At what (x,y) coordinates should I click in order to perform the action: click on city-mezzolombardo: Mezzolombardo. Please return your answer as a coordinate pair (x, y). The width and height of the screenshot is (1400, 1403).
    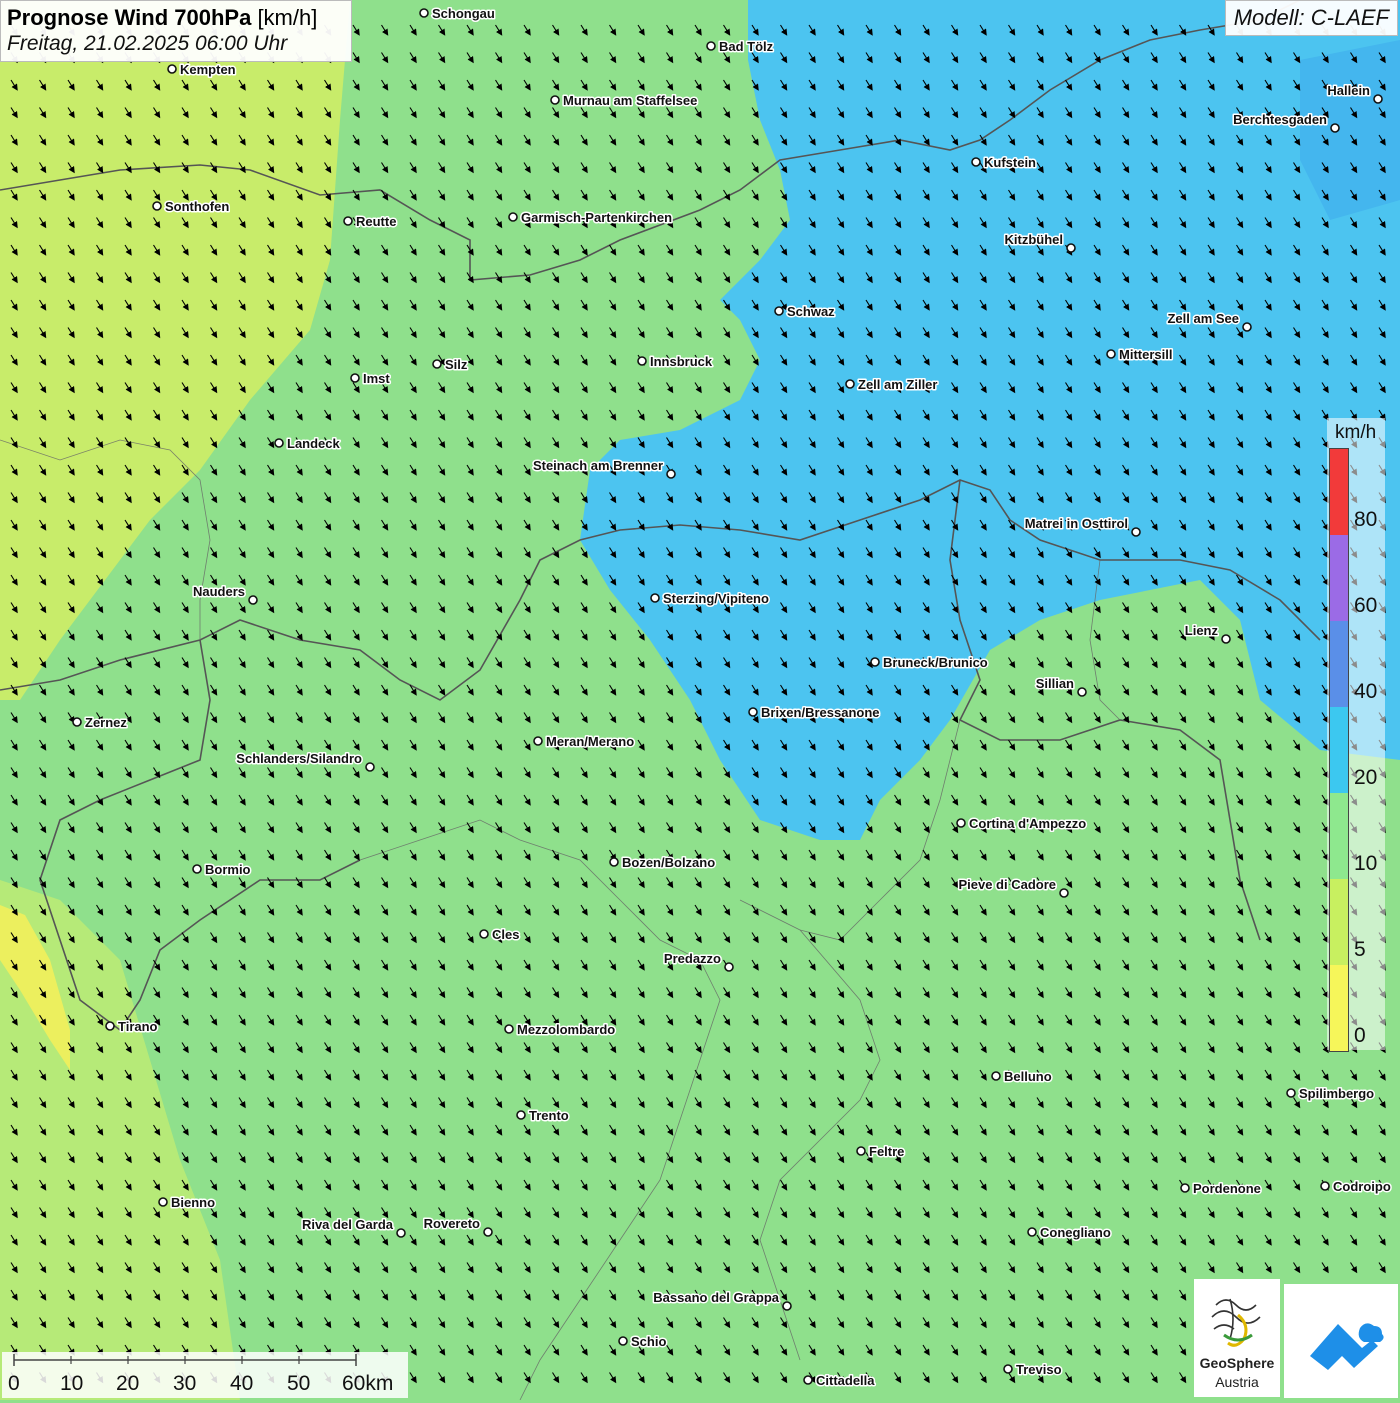
    Looking at the image, I should click on (560, 1030).